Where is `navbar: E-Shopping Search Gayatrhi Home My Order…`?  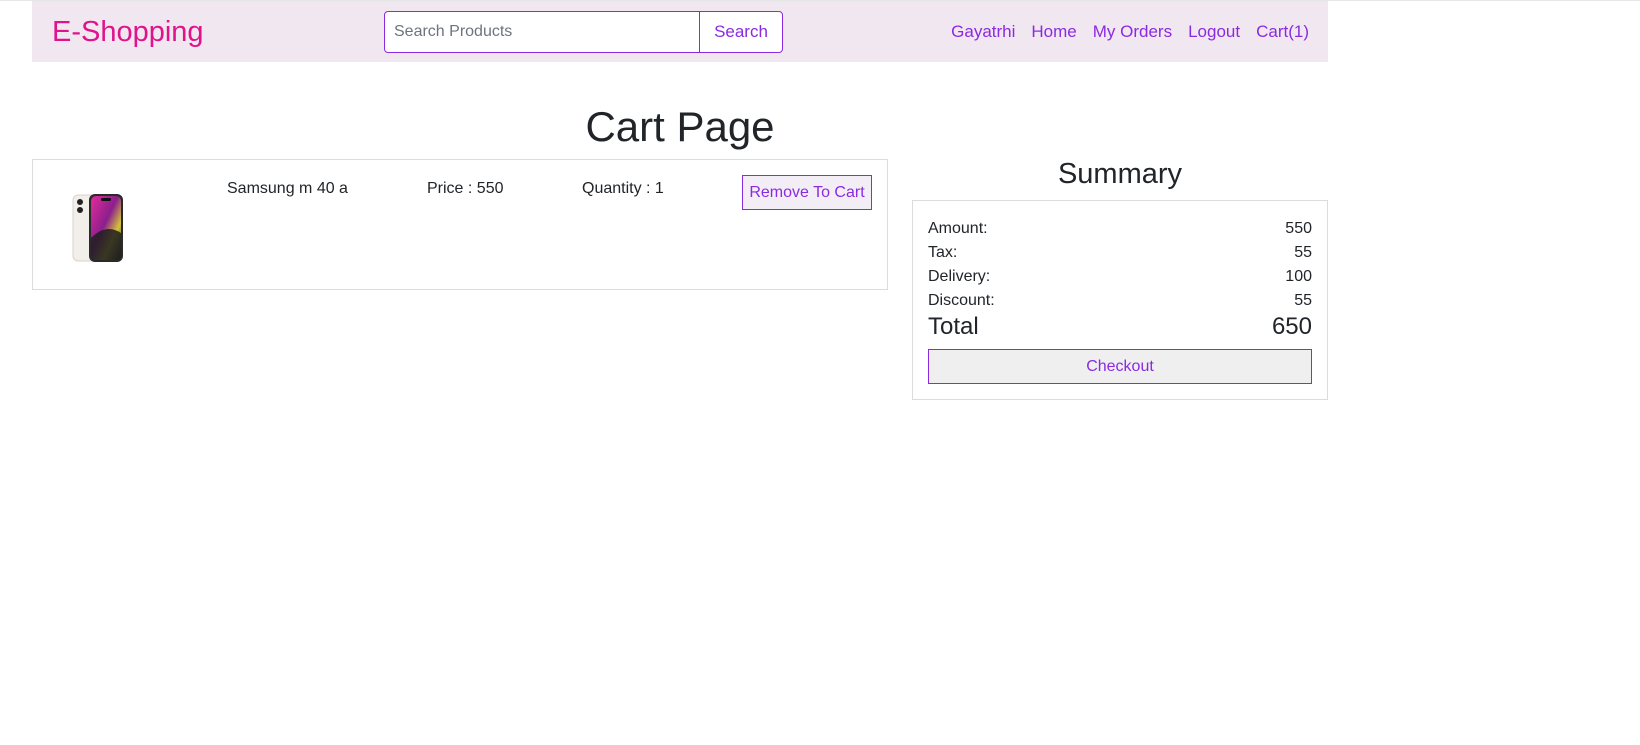 navbar: E-Shopping Search Gayatrhi Home My Order… is located at coordinates (680, 31).